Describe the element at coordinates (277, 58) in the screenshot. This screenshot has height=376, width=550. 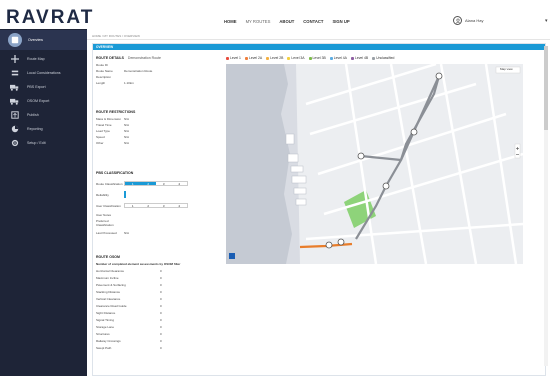
I see `legend-label: Level 2B` at that location.